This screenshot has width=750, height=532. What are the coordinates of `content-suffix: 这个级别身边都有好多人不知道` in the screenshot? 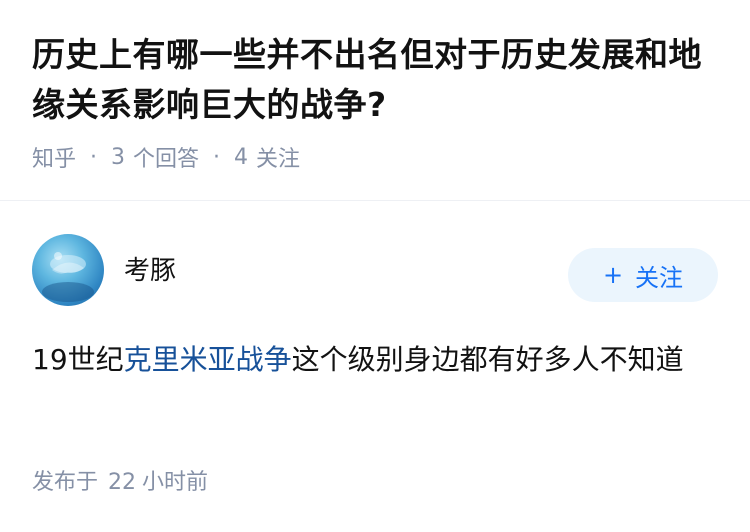 It's located at (487, 359).